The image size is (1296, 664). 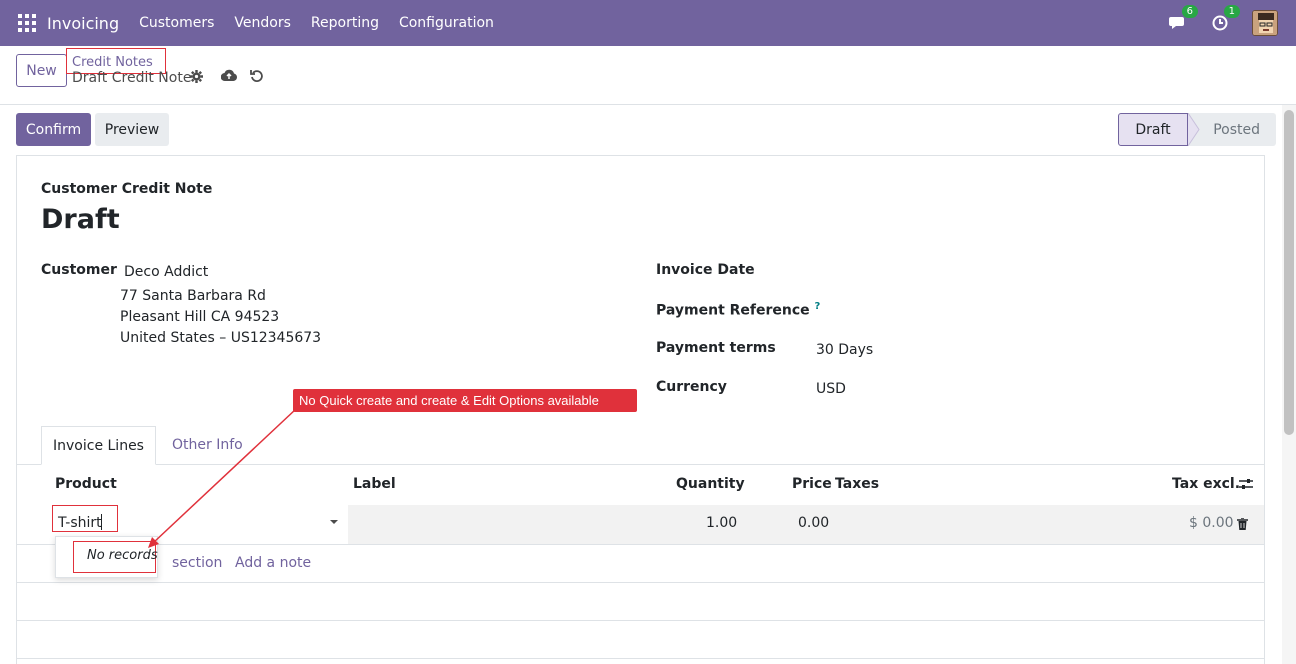 What do you see at coordinates (1153, 129) in the screenshot?
I see `status-draft: Draft` at bounding box center [1153, 129].